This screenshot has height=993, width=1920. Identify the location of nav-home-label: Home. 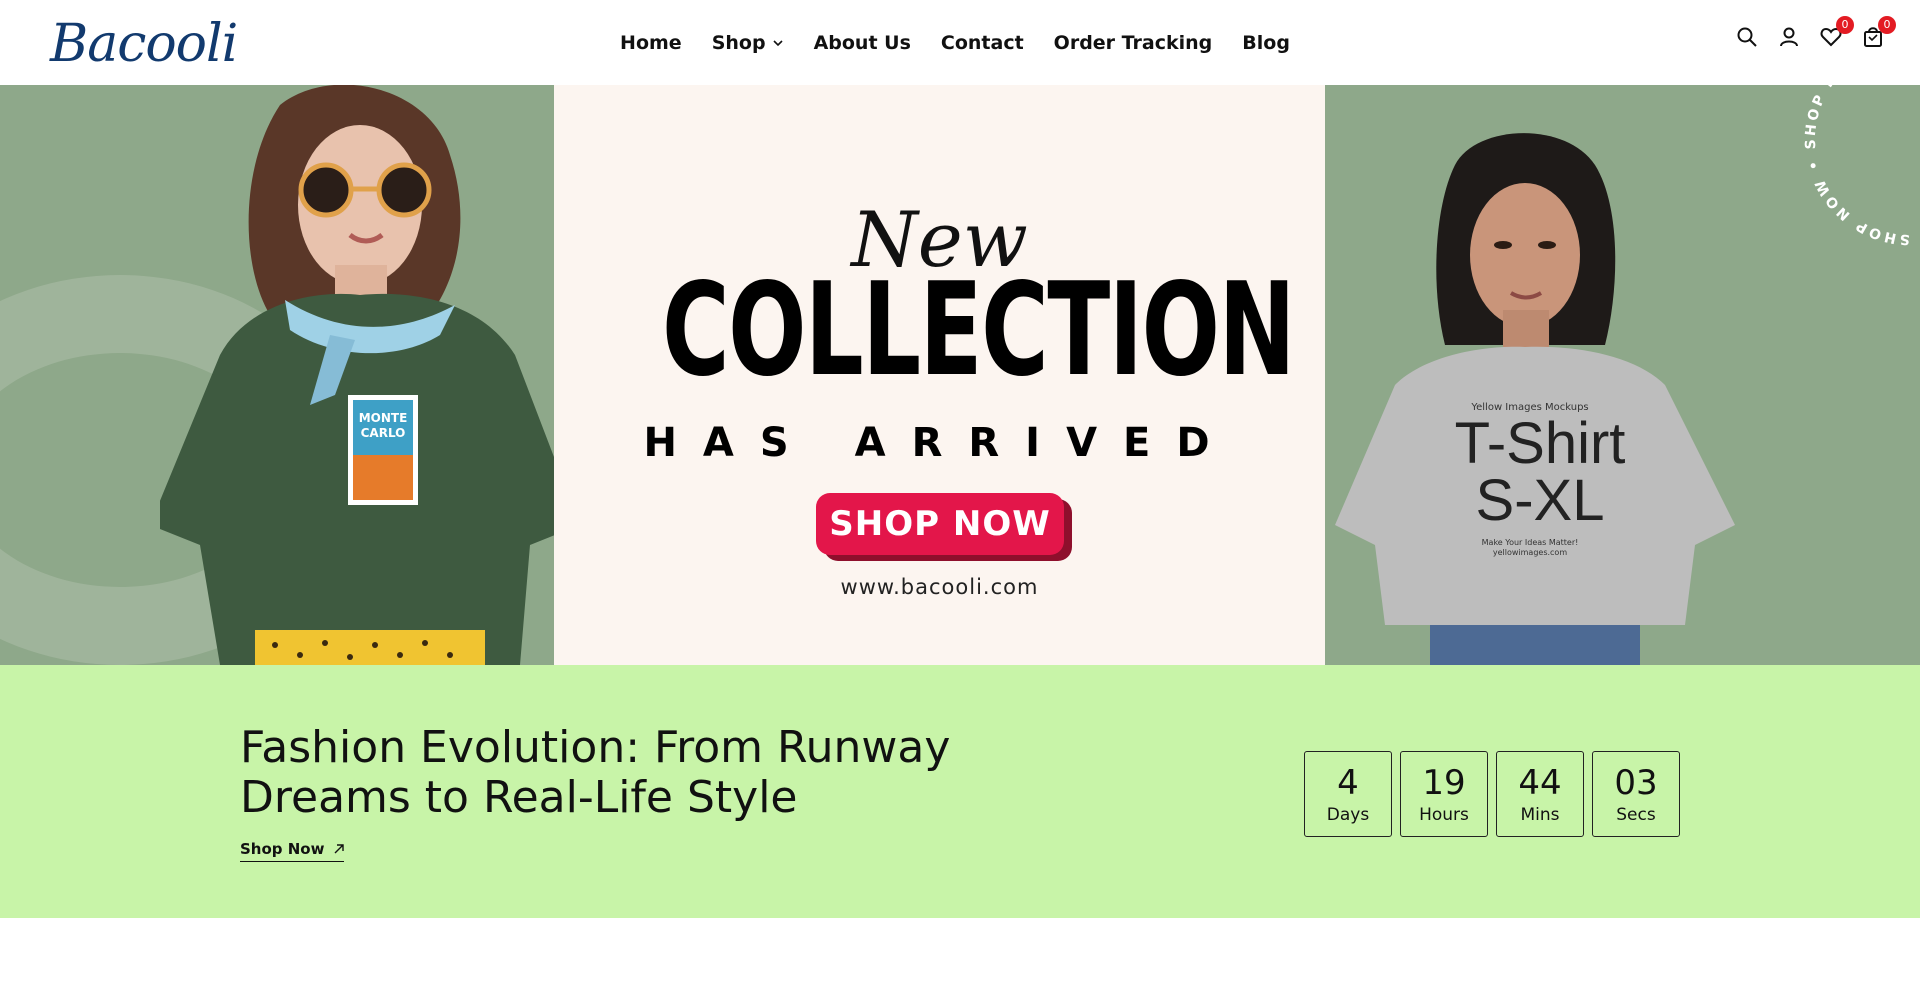
(651, 42).